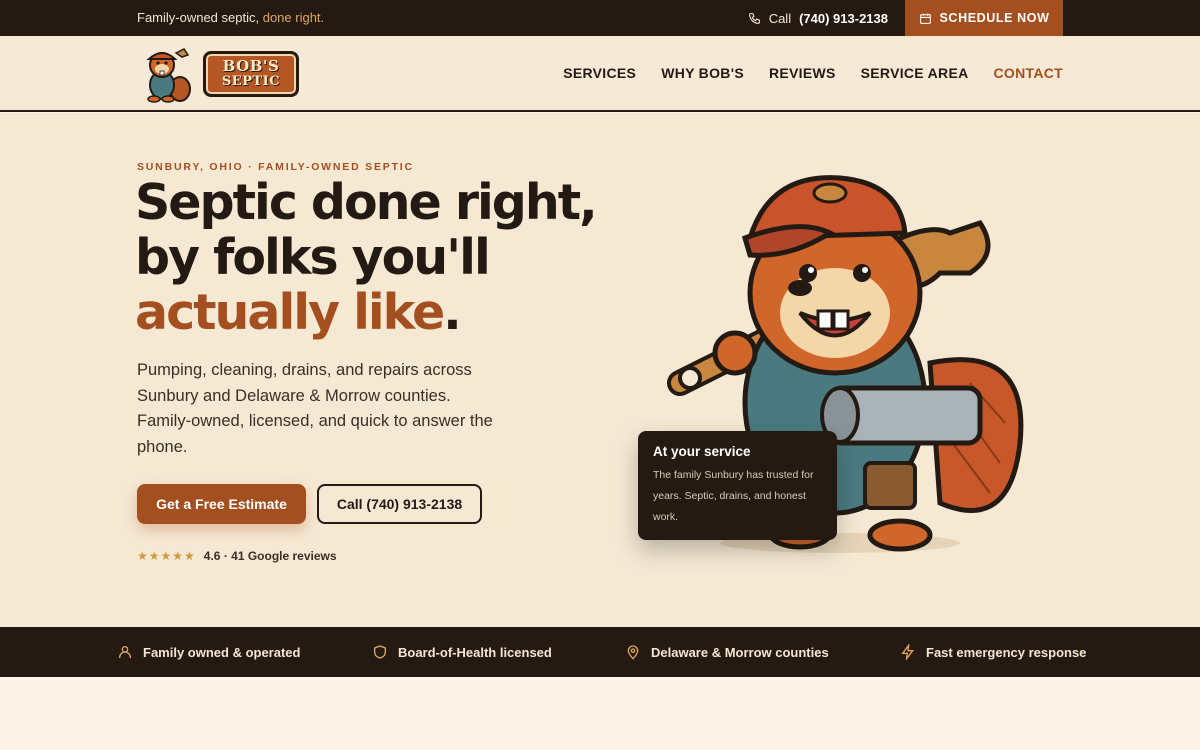 The height and width of the screenshot is (750, 1200). What do you see at coordinates (399, 504) in the screenshot?
I see `call-button: Call (740) 913-2138` at bounding box center [399, 504].